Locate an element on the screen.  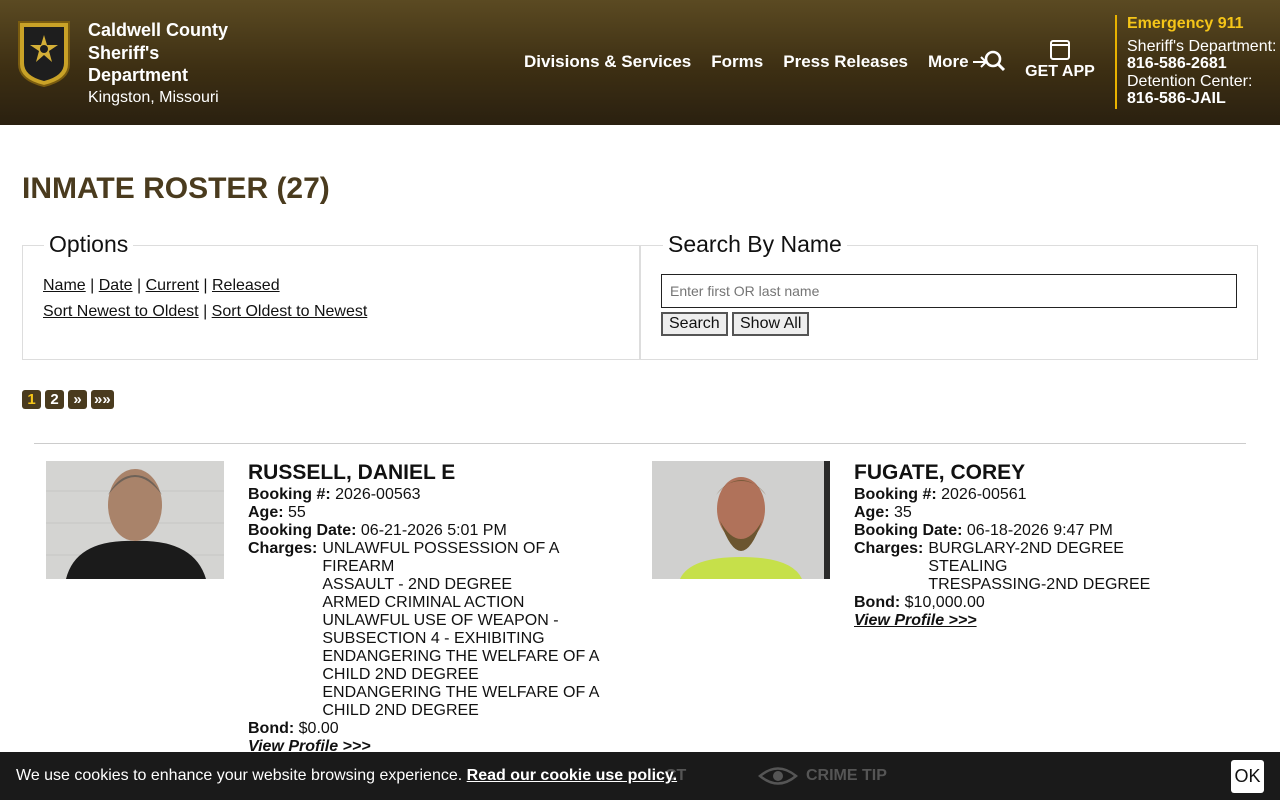
charge-item: ARMED CRIMINAL ACTION is located at coordinates (423, 602).